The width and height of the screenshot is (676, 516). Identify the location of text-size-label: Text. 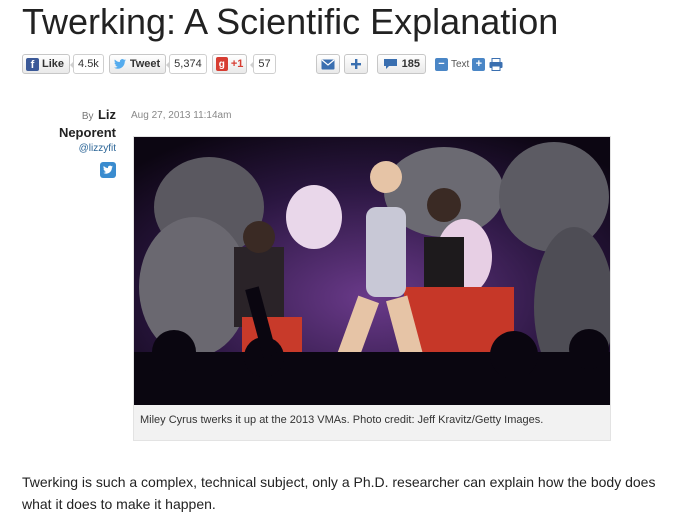
(460, 64).